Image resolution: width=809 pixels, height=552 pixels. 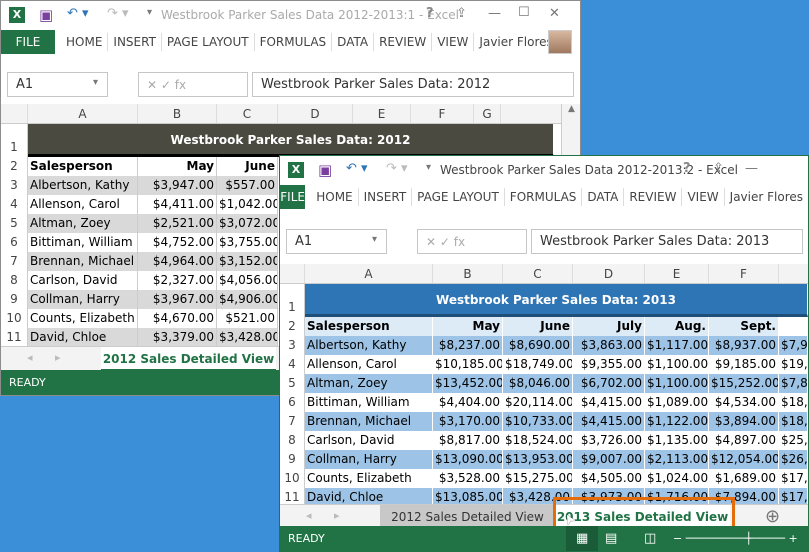 What do you see at coordinates (386, 197) in the screenshot?
I see `ribbon-tab-insert: INSERT` at bounding box center [386, 197].